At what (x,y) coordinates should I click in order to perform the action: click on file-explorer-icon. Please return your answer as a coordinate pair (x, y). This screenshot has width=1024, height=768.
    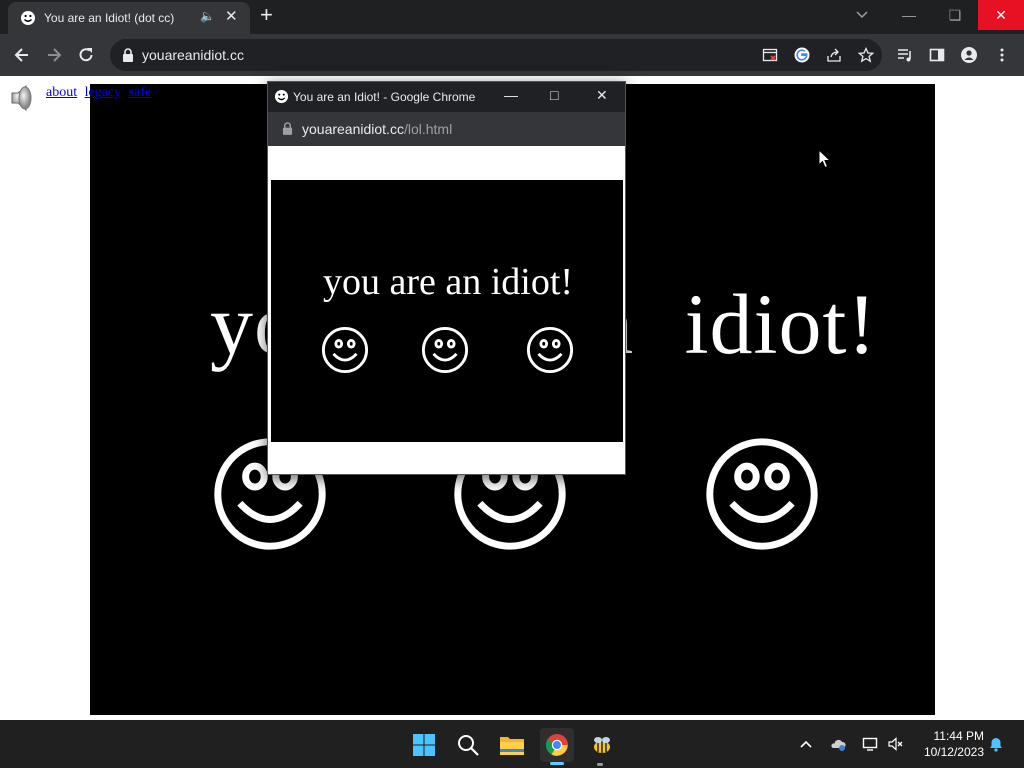
    Looking at the image, I should click on (512, 746).